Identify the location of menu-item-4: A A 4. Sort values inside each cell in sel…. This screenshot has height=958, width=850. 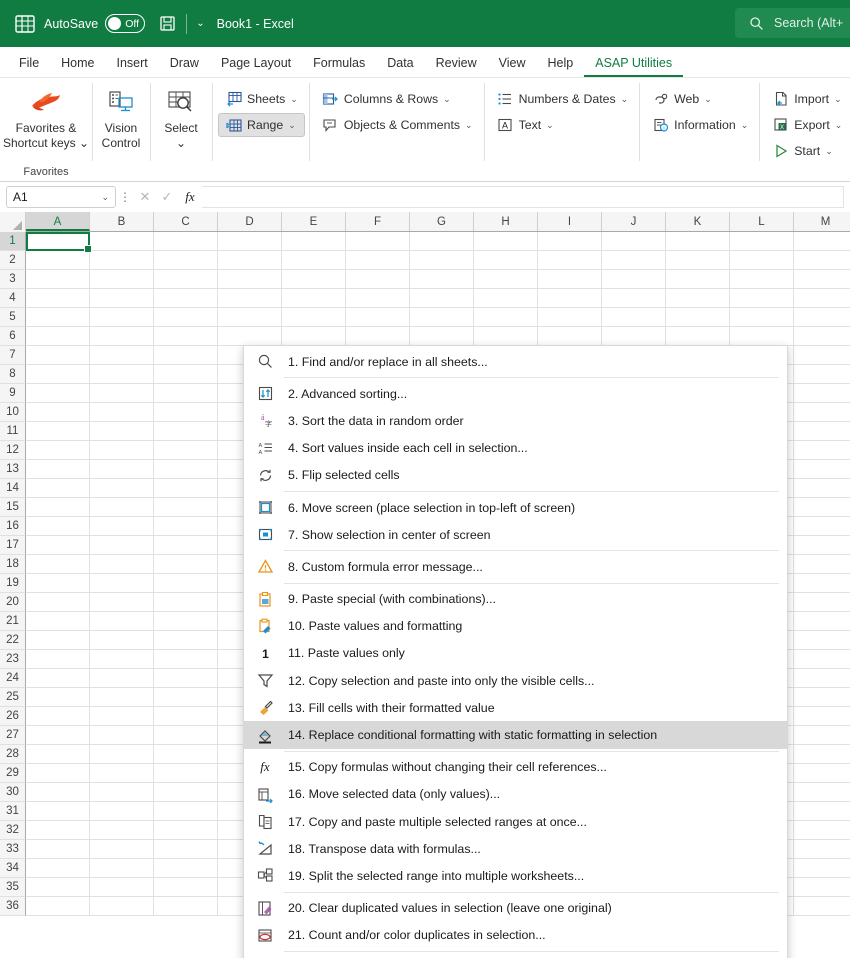
(515, 448).